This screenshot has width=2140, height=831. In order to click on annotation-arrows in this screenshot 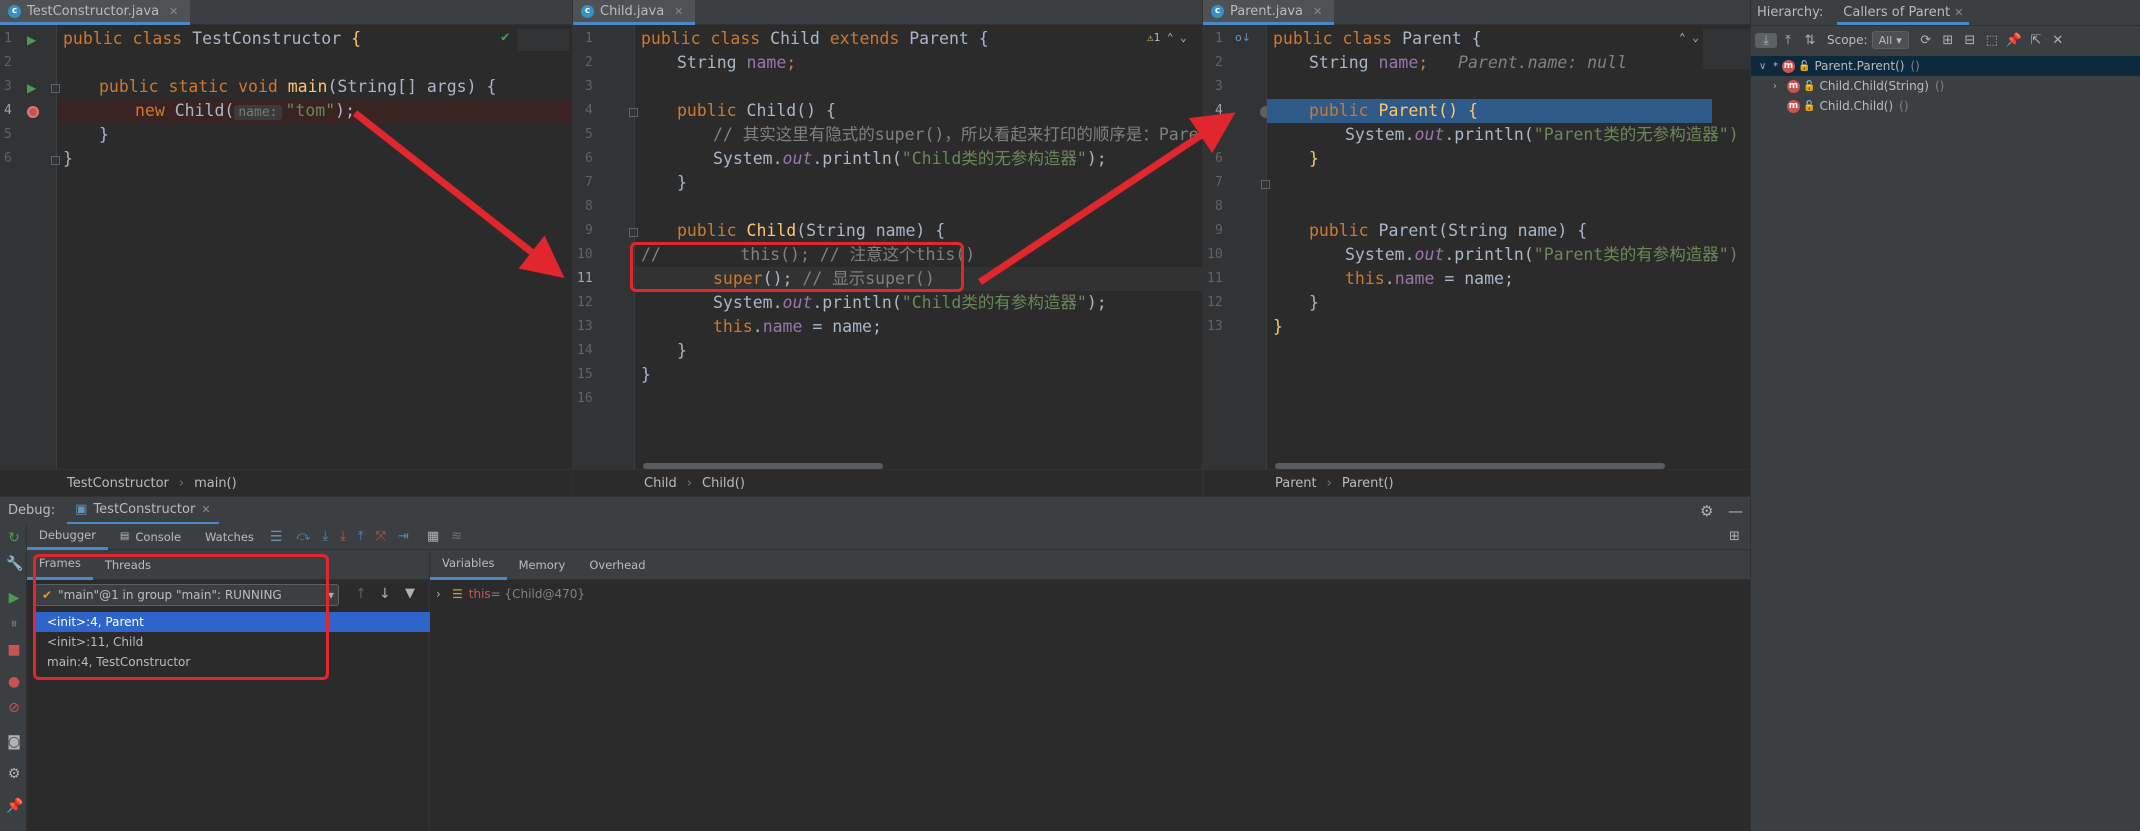, I will do `click(794, 197)`.